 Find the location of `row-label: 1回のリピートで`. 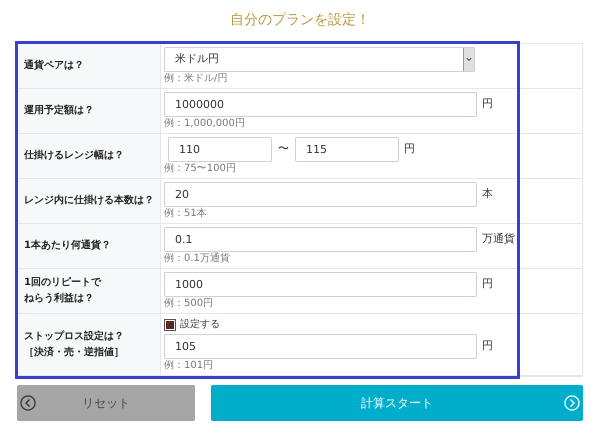

row-label: 1回のリピートで is located at coordinates (62, 283).